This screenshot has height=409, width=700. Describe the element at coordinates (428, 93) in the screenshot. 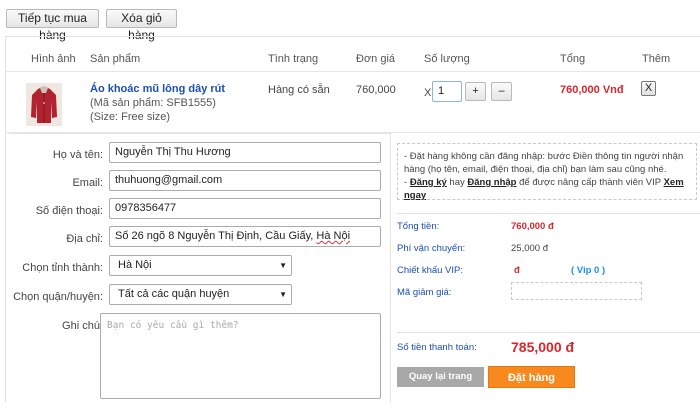

I see `quantity-prefix: X` at that location.